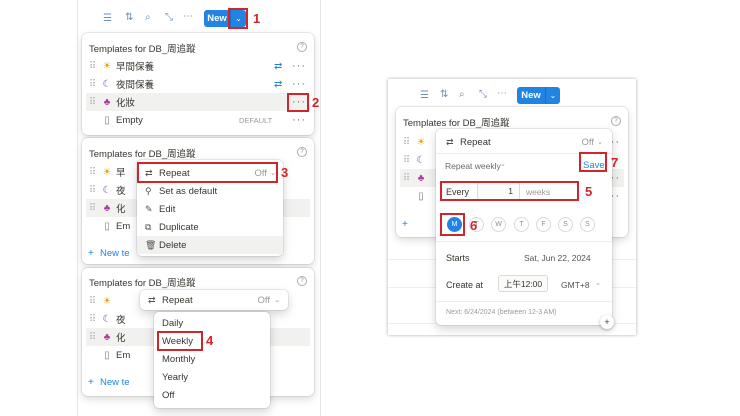  What do you see at coordinates (210, 209) in the screenshot?
I see `menu-item-edit: ✎ Edit` at bounding box center [210, 209].